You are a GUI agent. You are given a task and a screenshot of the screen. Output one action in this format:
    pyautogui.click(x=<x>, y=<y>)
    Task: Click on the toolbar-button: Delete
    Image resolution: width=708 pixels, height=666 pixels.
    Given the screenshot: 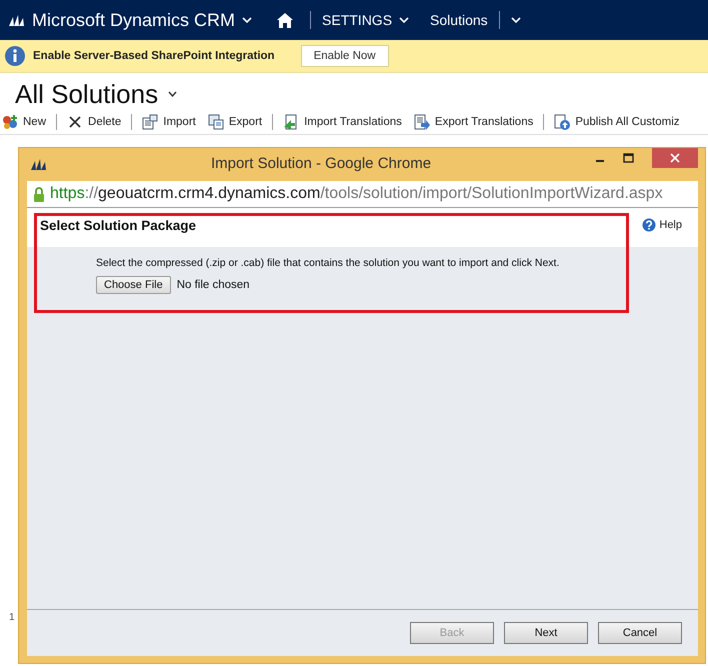 What is the action you would take?
    pyautogui.click(x=94, y=122)
    